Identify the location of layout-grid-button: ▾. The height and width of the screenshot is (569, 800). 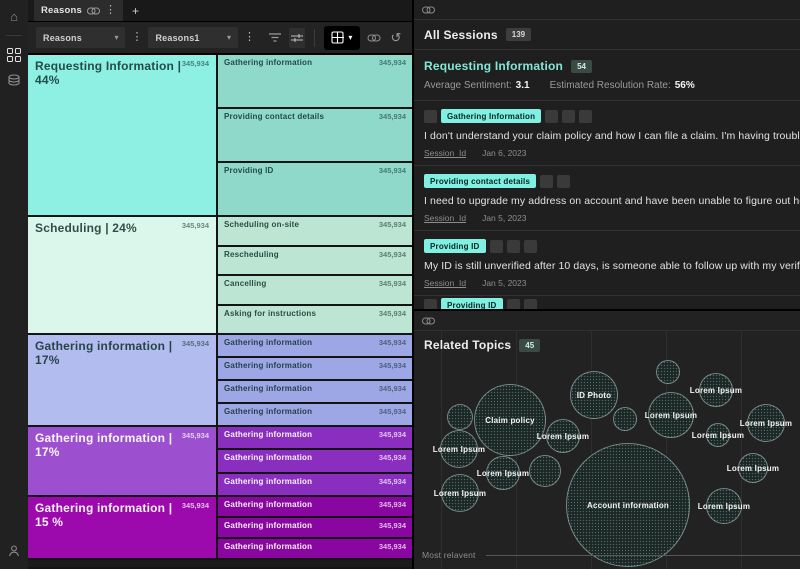
(341, 37).